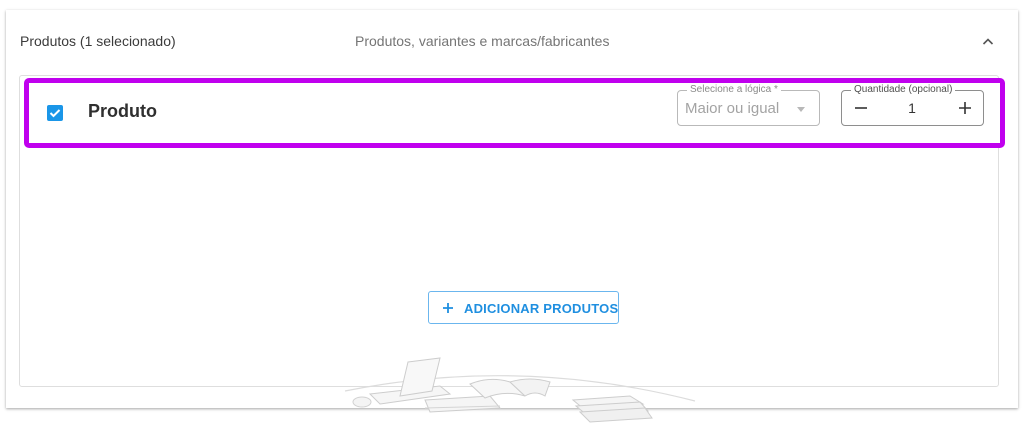 The height and width of the screenshot is (436, 1028). Describe the element at coordinates (988, 42) in the screenshot. I see `chevron-up-icon` at that location.